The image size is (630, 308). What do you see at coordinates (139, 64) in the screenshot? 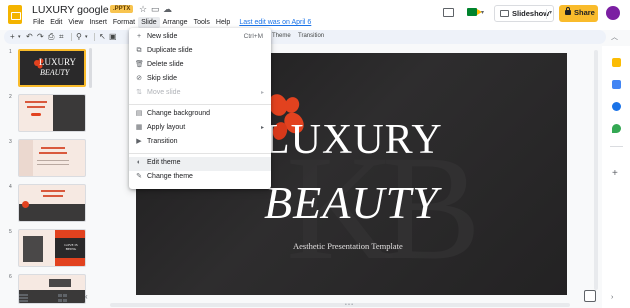
I see `trash-icon: 🗑` at bounding box center [139, 64].